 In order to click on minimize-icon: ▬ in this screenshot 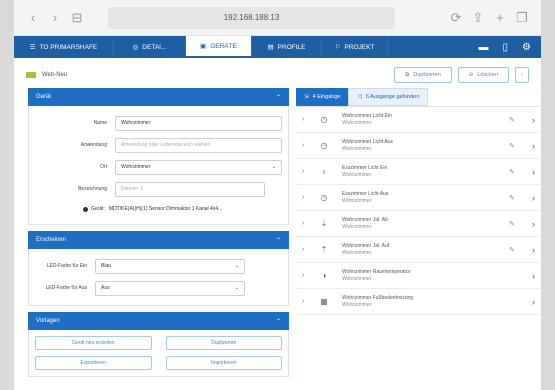, I will do `click(484, 47)`.